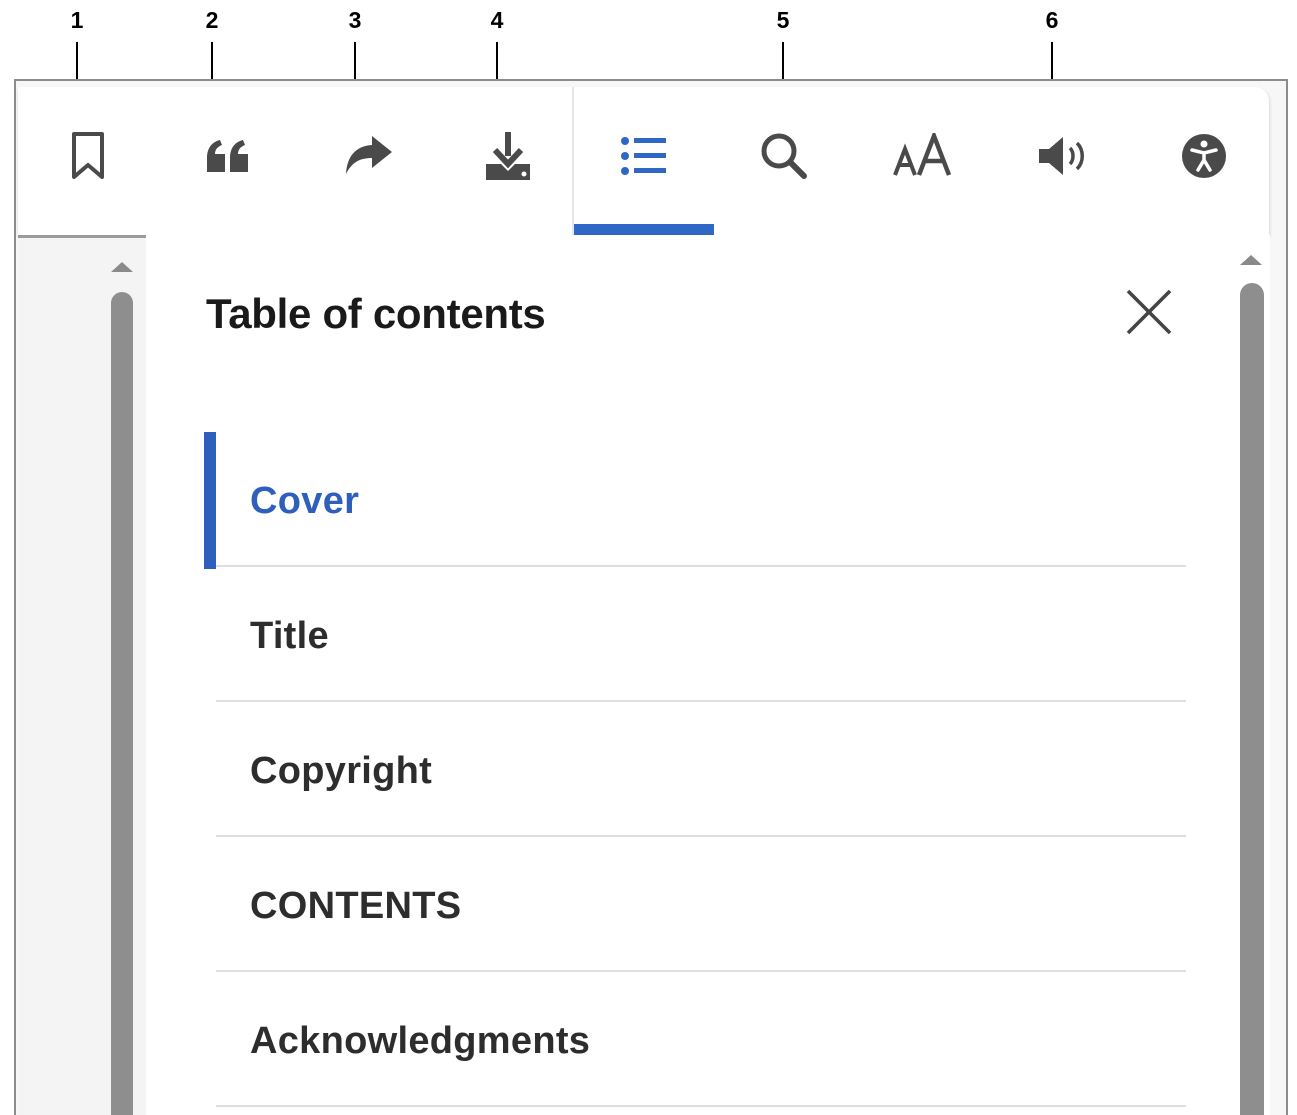 The image size is (1297, 1115). I want to click on callout-5: 5, so click(783, 60).